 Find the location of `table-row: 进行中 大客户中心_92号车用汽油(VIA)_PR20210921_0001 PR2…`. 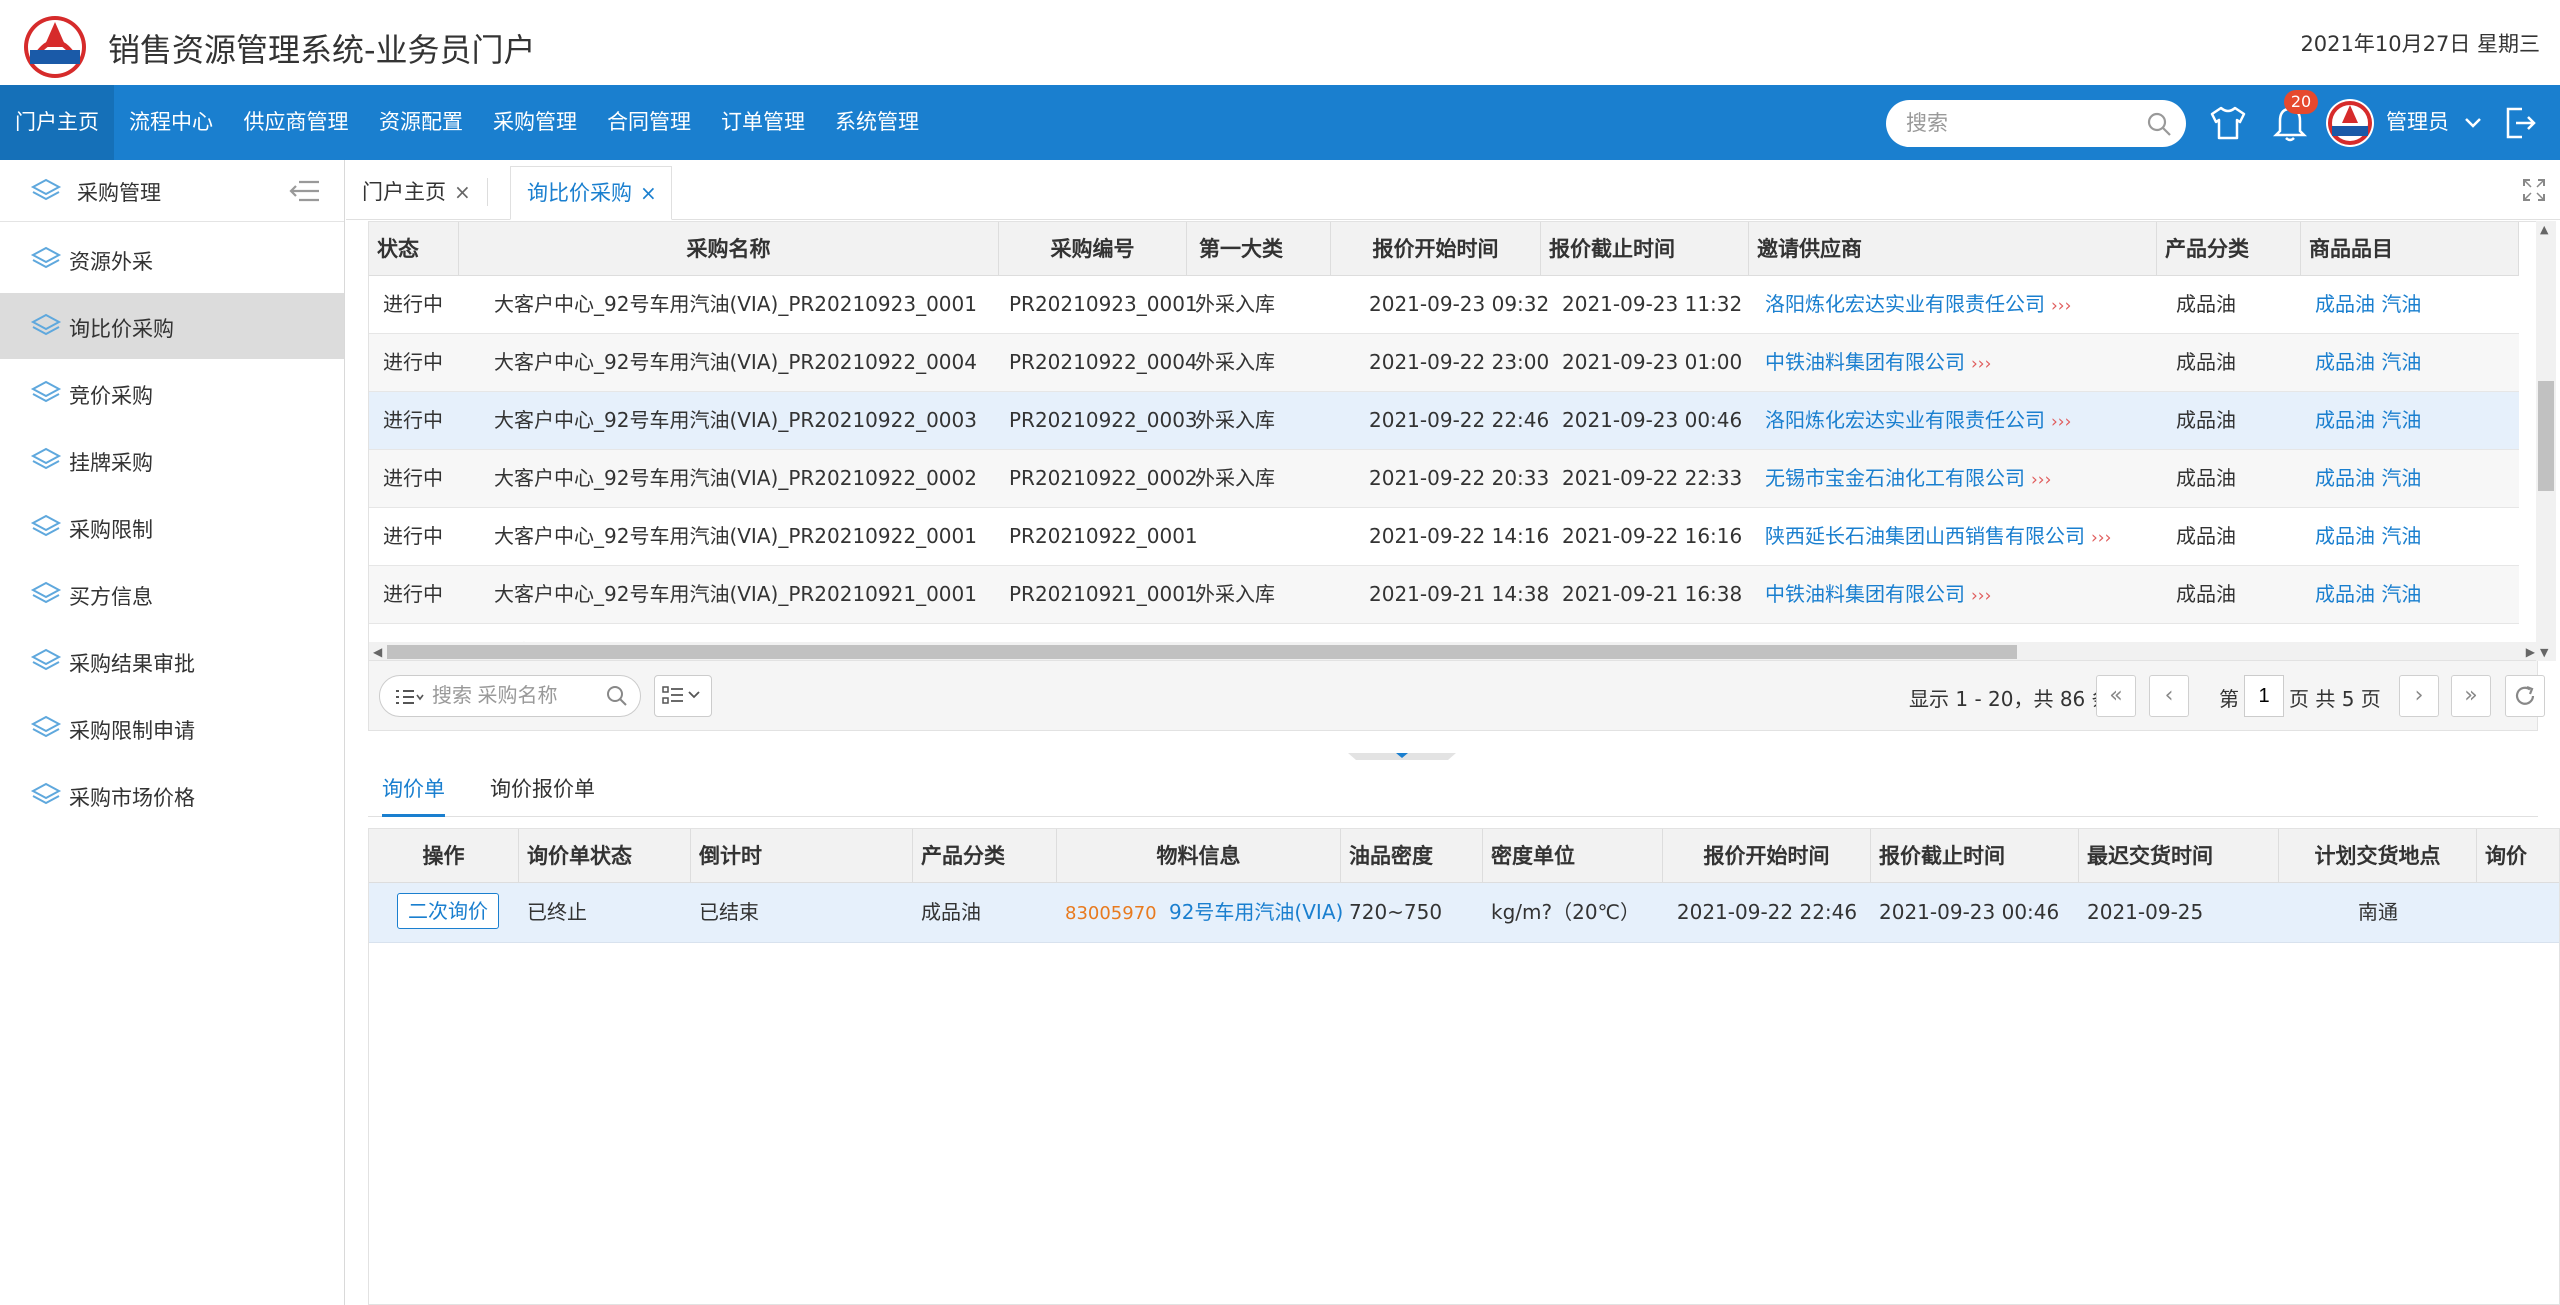

table-row: 进行中 大客户中心_92号车用汽油(VIA)_PR20210921_0001 PR2… is located at coordinates (1444, 595).